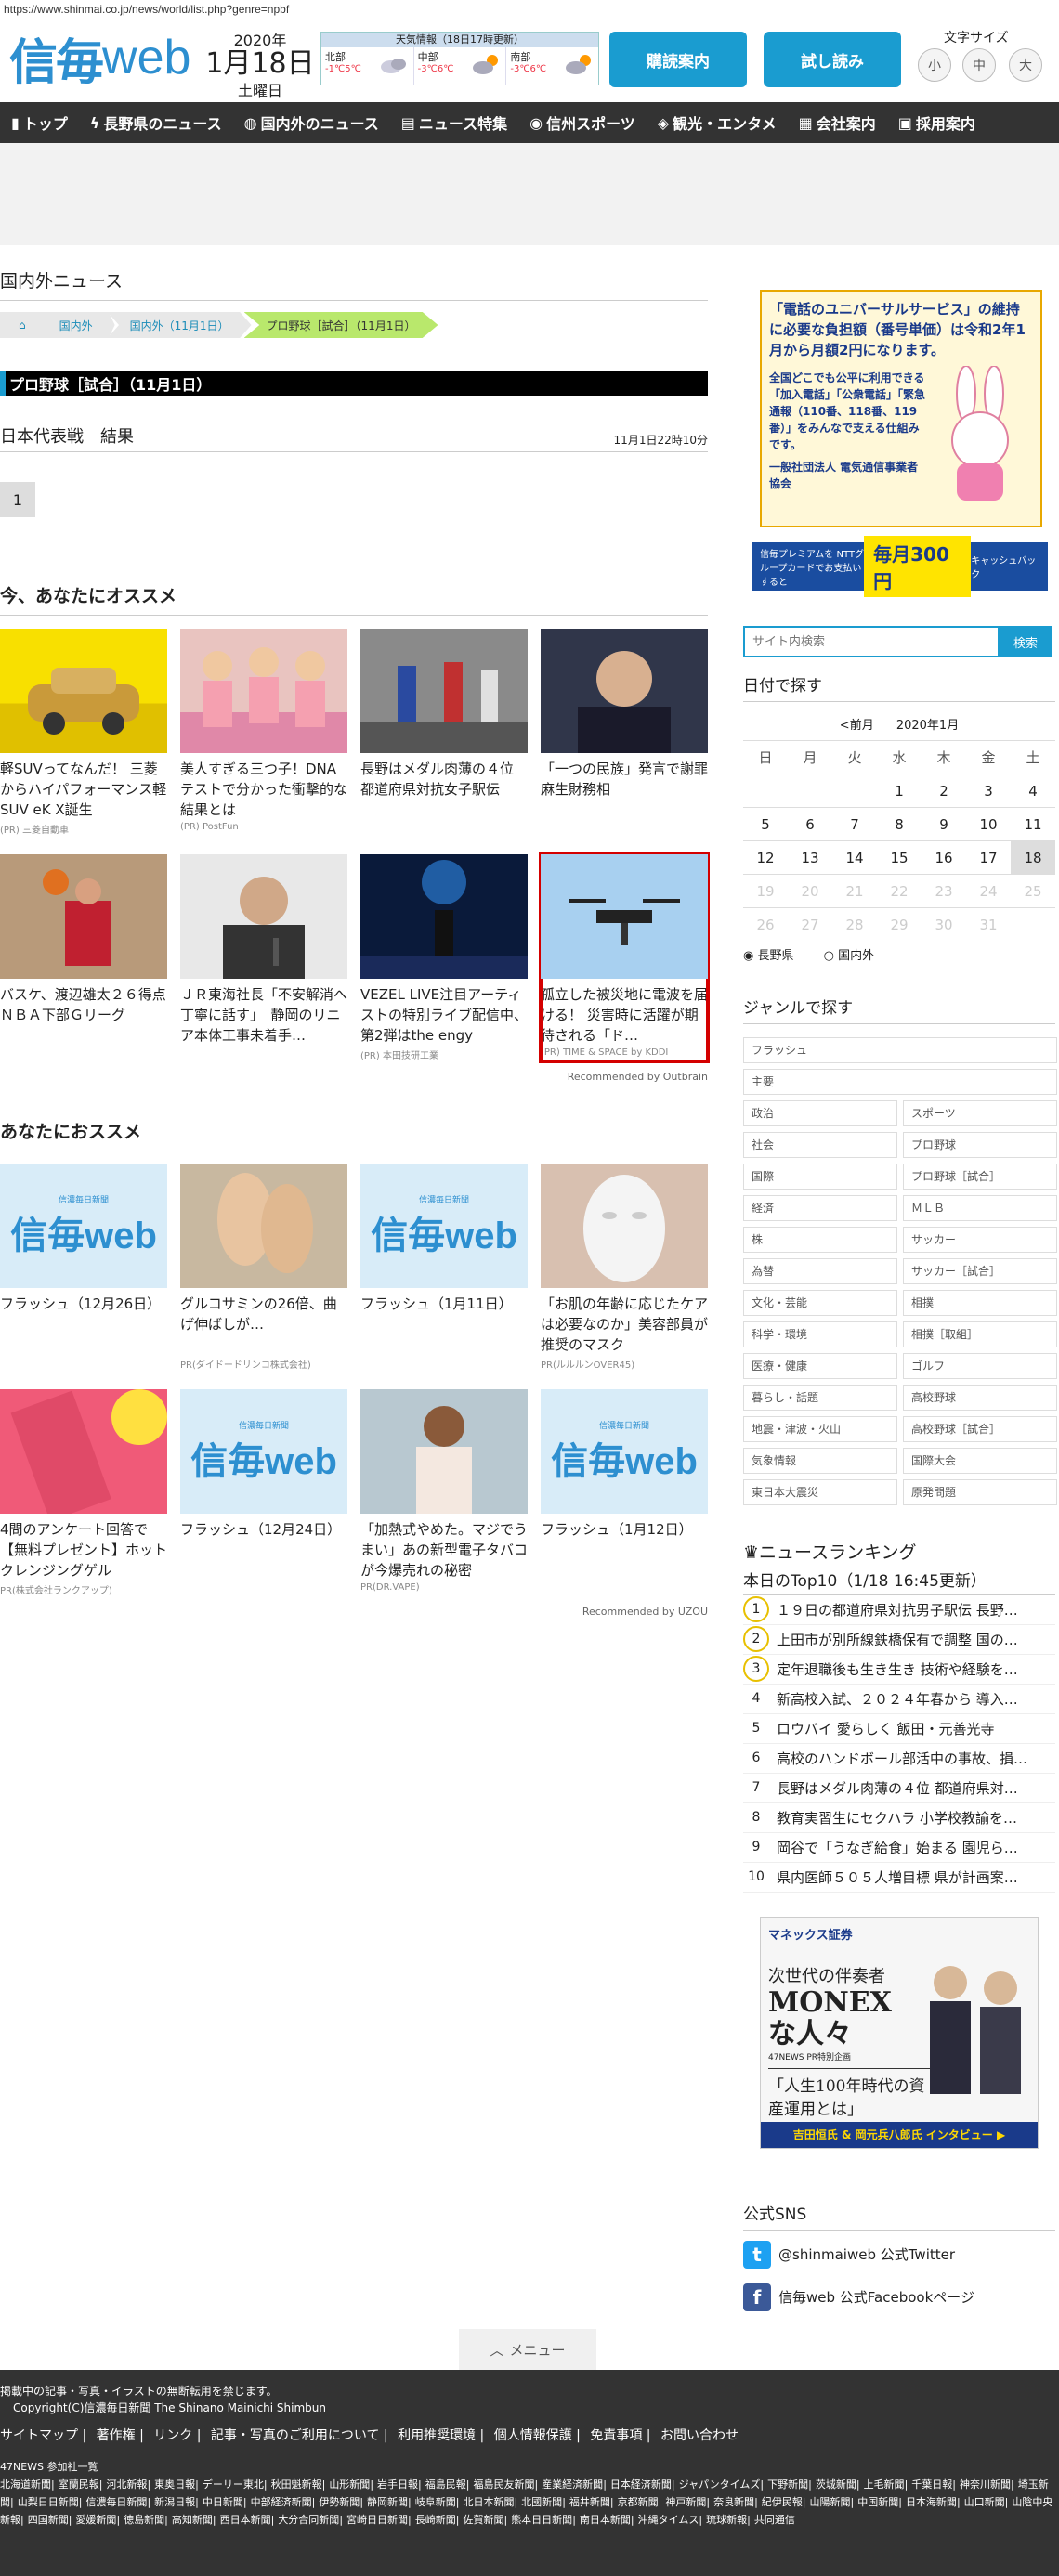  What do you see at coordinates (349, 2484) in the screenshot?
I see `newspaper-link: 山形新聞` at bounding box center [349, 2484].